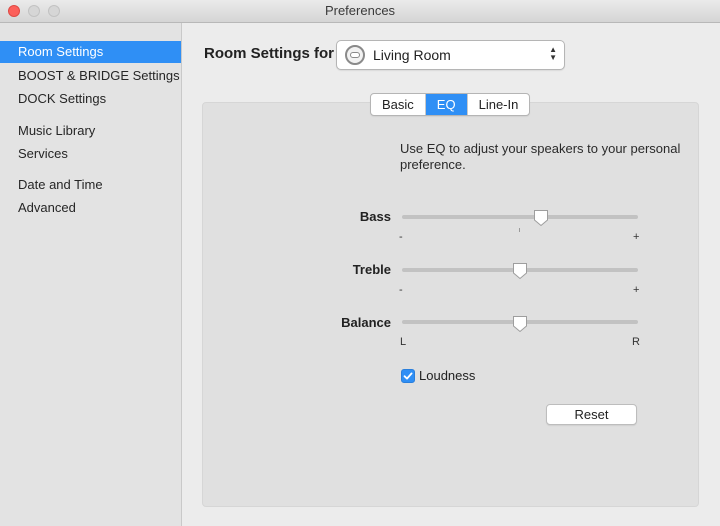  I want to click on loudness-label: Loudness, so click(447, 375).